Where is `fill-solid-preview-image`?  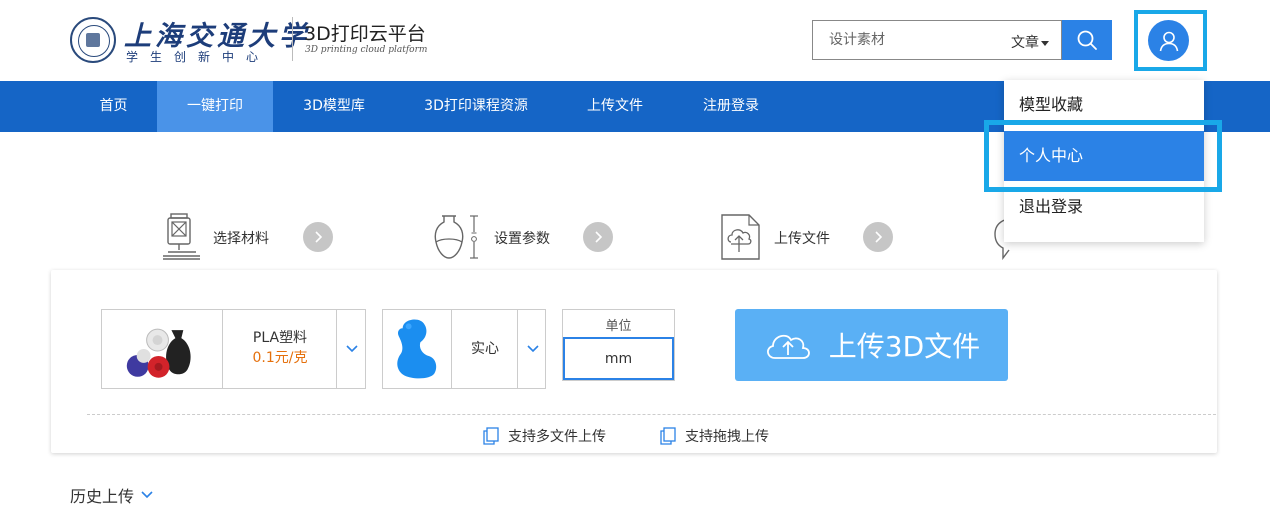
fill-solid-preview-image is located at coordinates (424, 349).